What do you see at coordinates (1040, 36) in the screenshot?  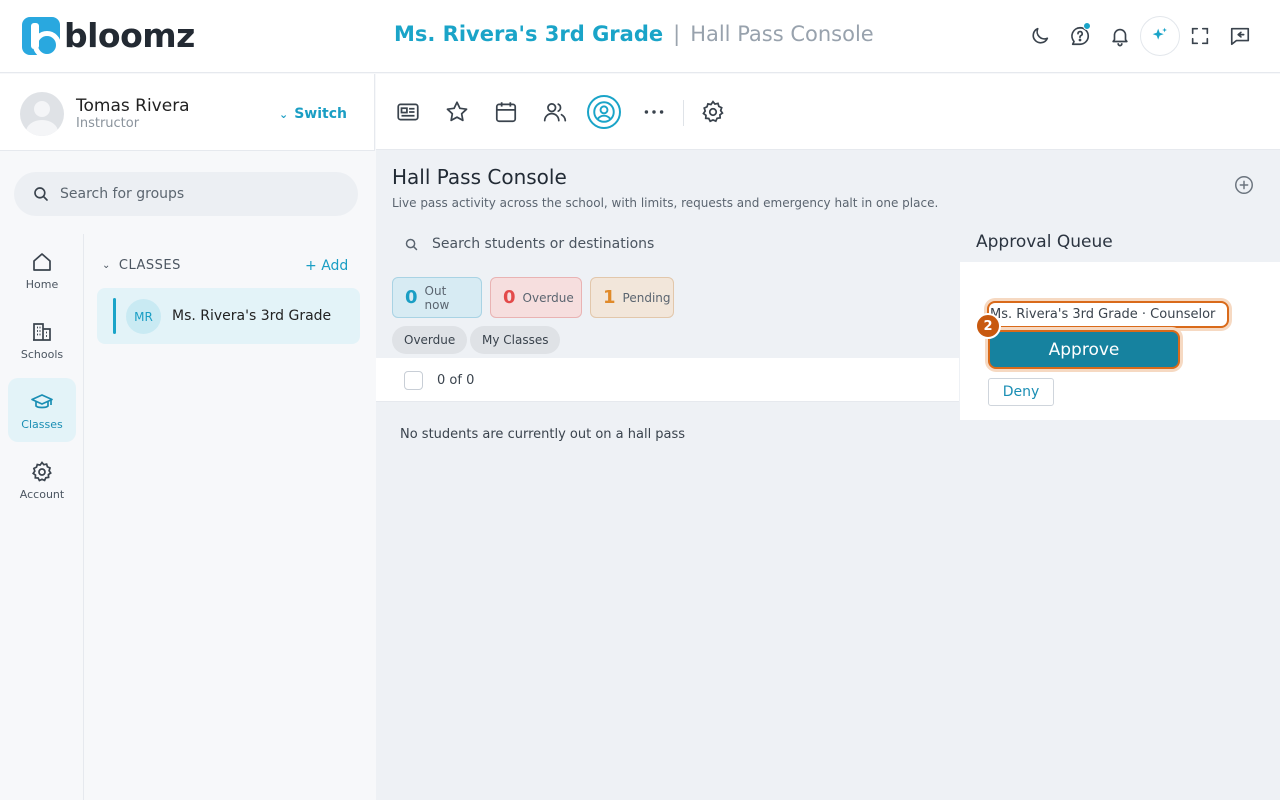 I see `moon-icon` at bounding box center [1040, 36].